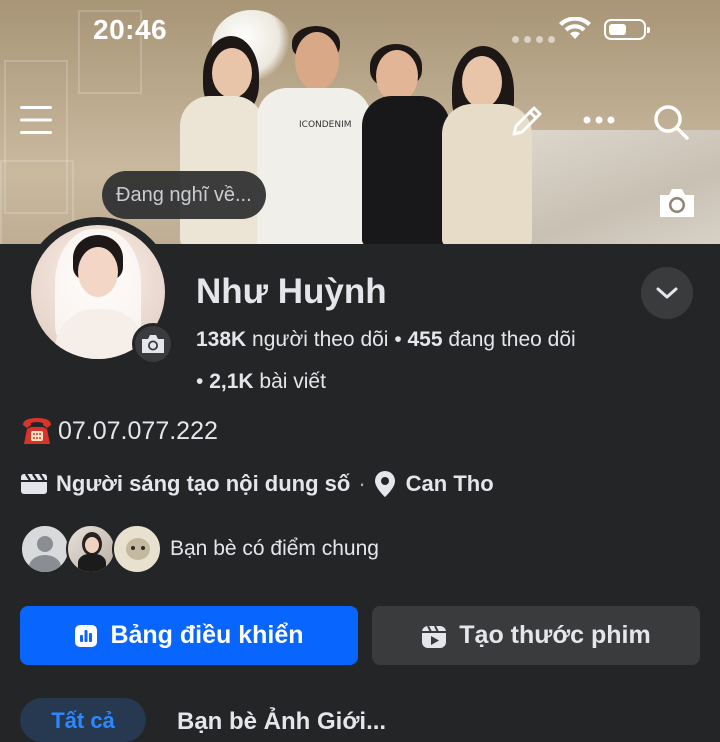 The image size is (720, 742). Describe the element at coordinates (360, 31) in the screenshot. I see `status-bar: 20:46` at that location.